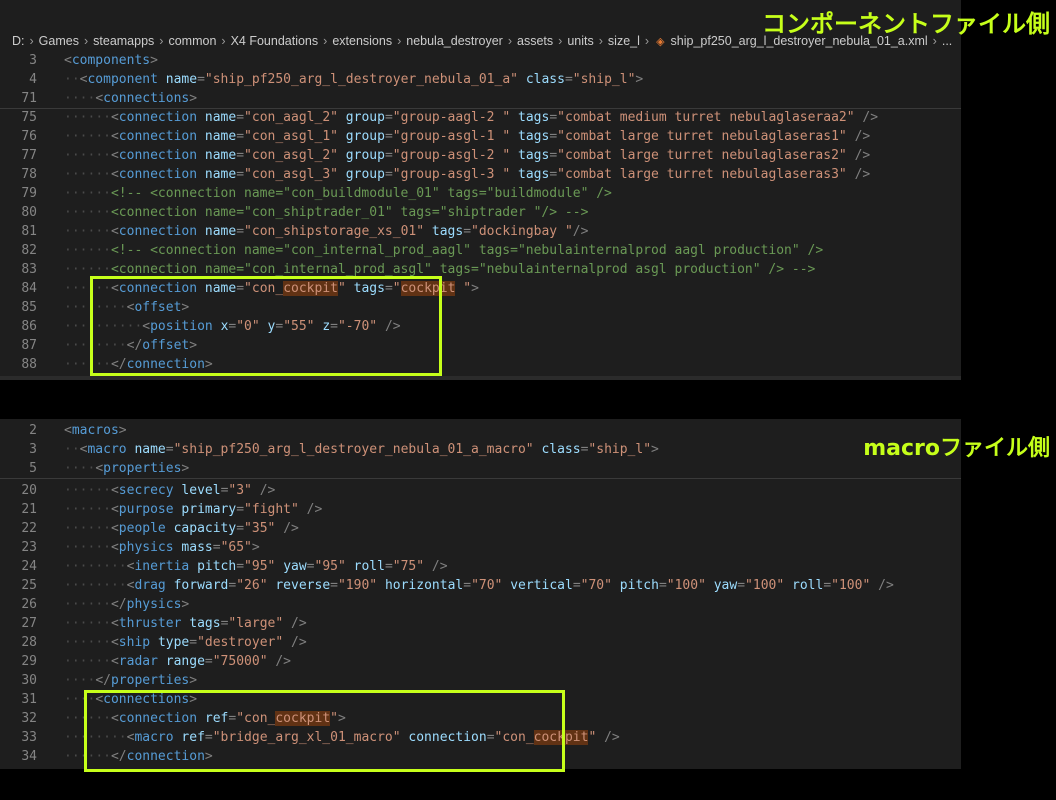 The width and height of the screenshot is (1056, 800). What do you see at coordinates (33, 60) in the screenshot?
I see `line-number: 3` at bounding box center [33, 60].